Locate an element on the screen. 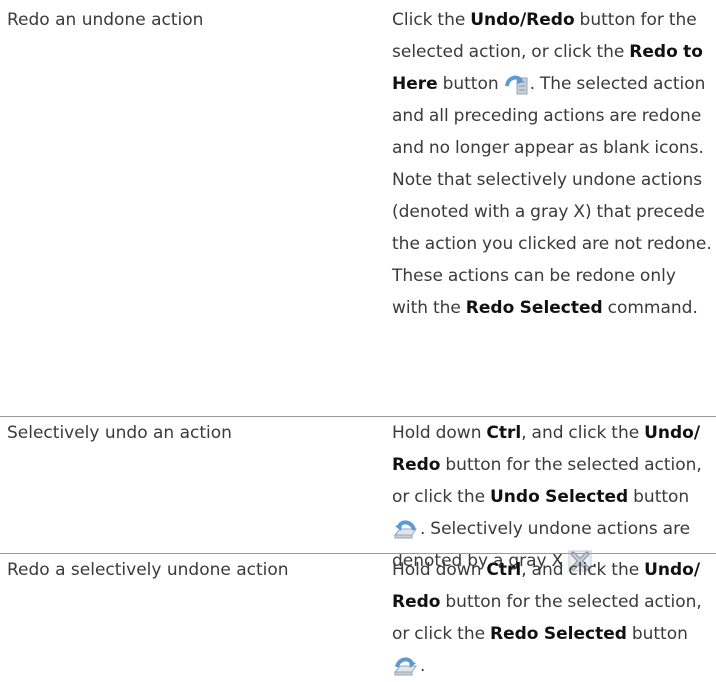 This screenshot has height=682, width=716. bold-term: Undo/Redo is located at coordinates (522, 20).